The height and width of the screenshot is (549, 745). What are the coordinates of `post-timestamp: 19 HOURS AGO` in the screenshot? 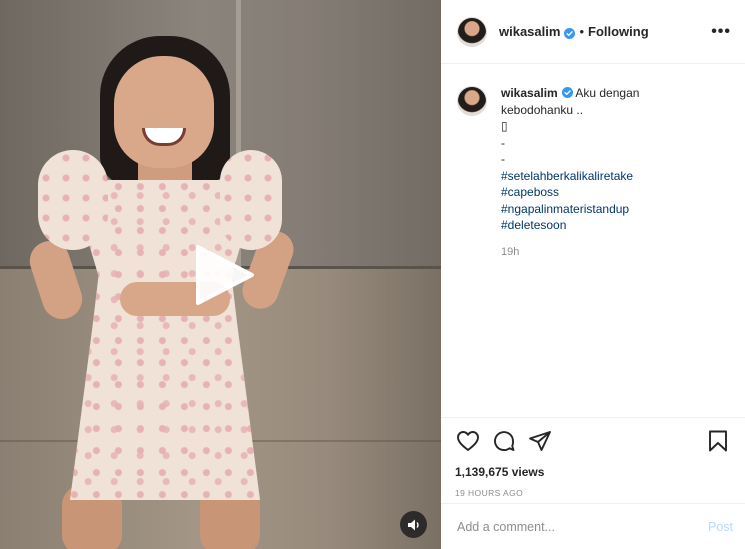 It's located at (593, 493).